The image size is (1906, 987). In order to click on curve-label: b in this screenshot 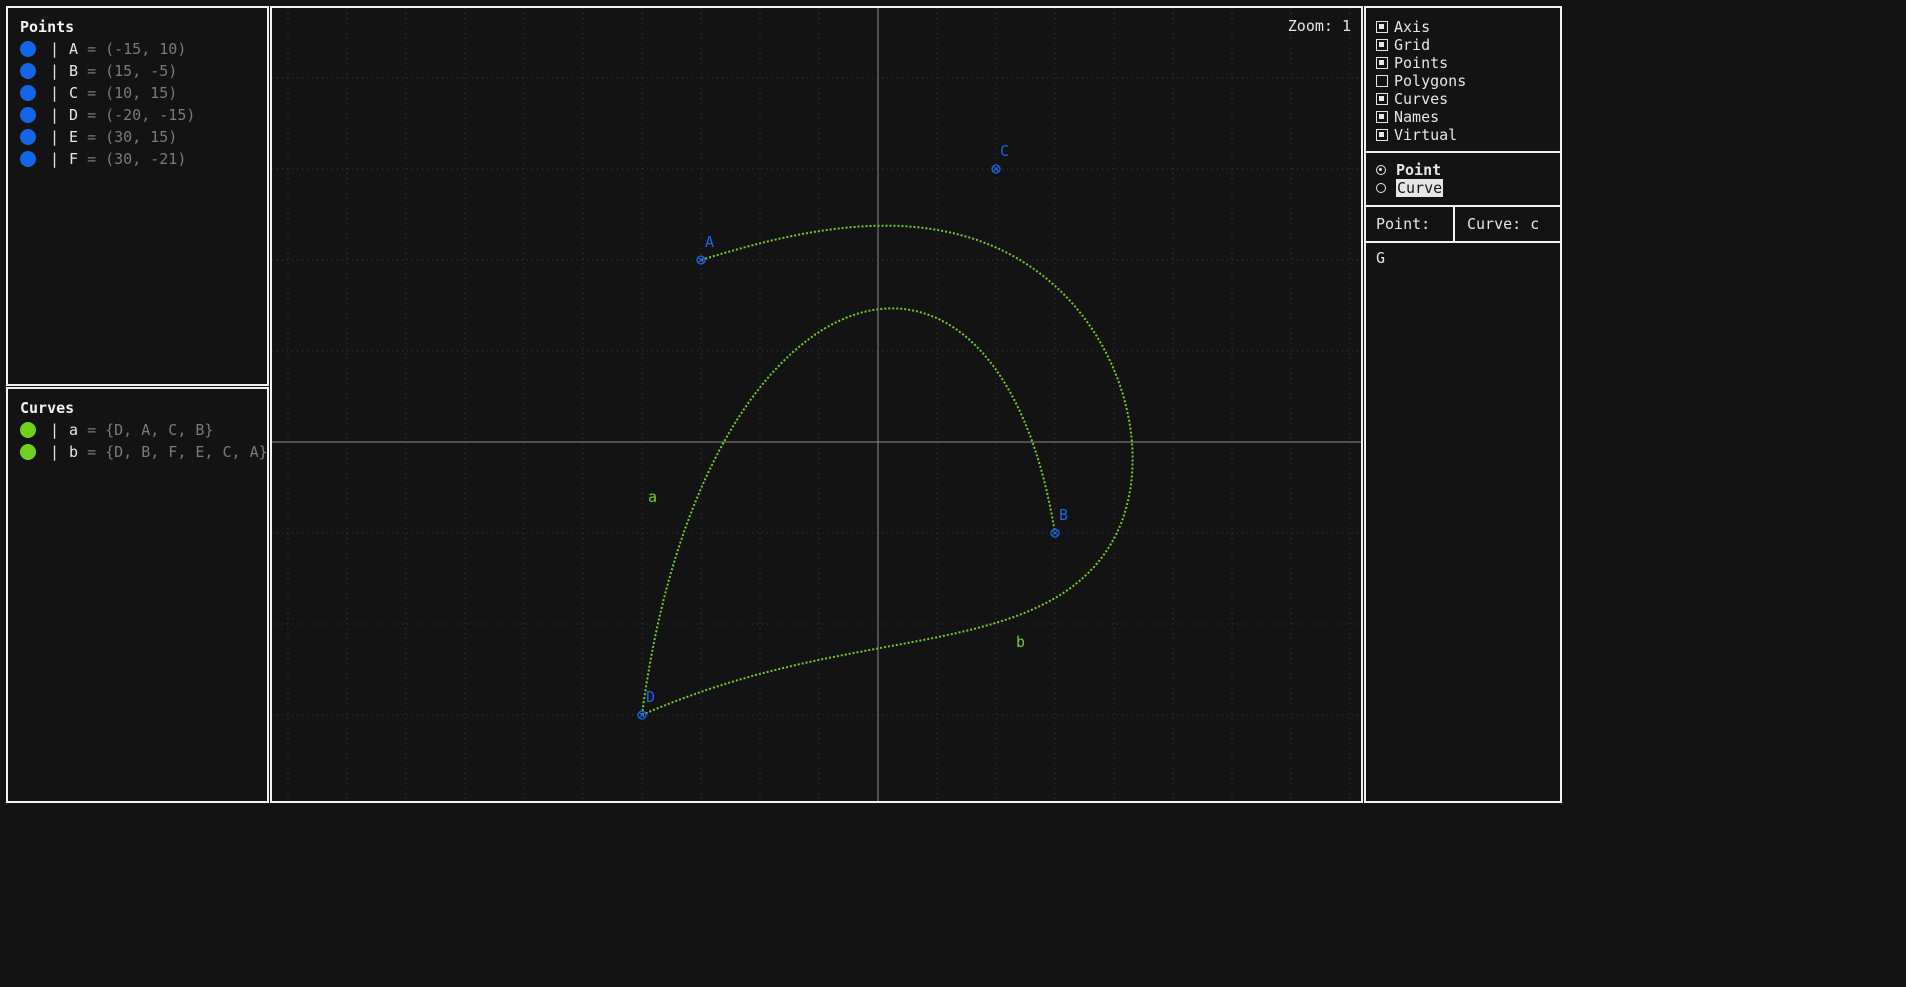, I will do `click(1020, 642)`.